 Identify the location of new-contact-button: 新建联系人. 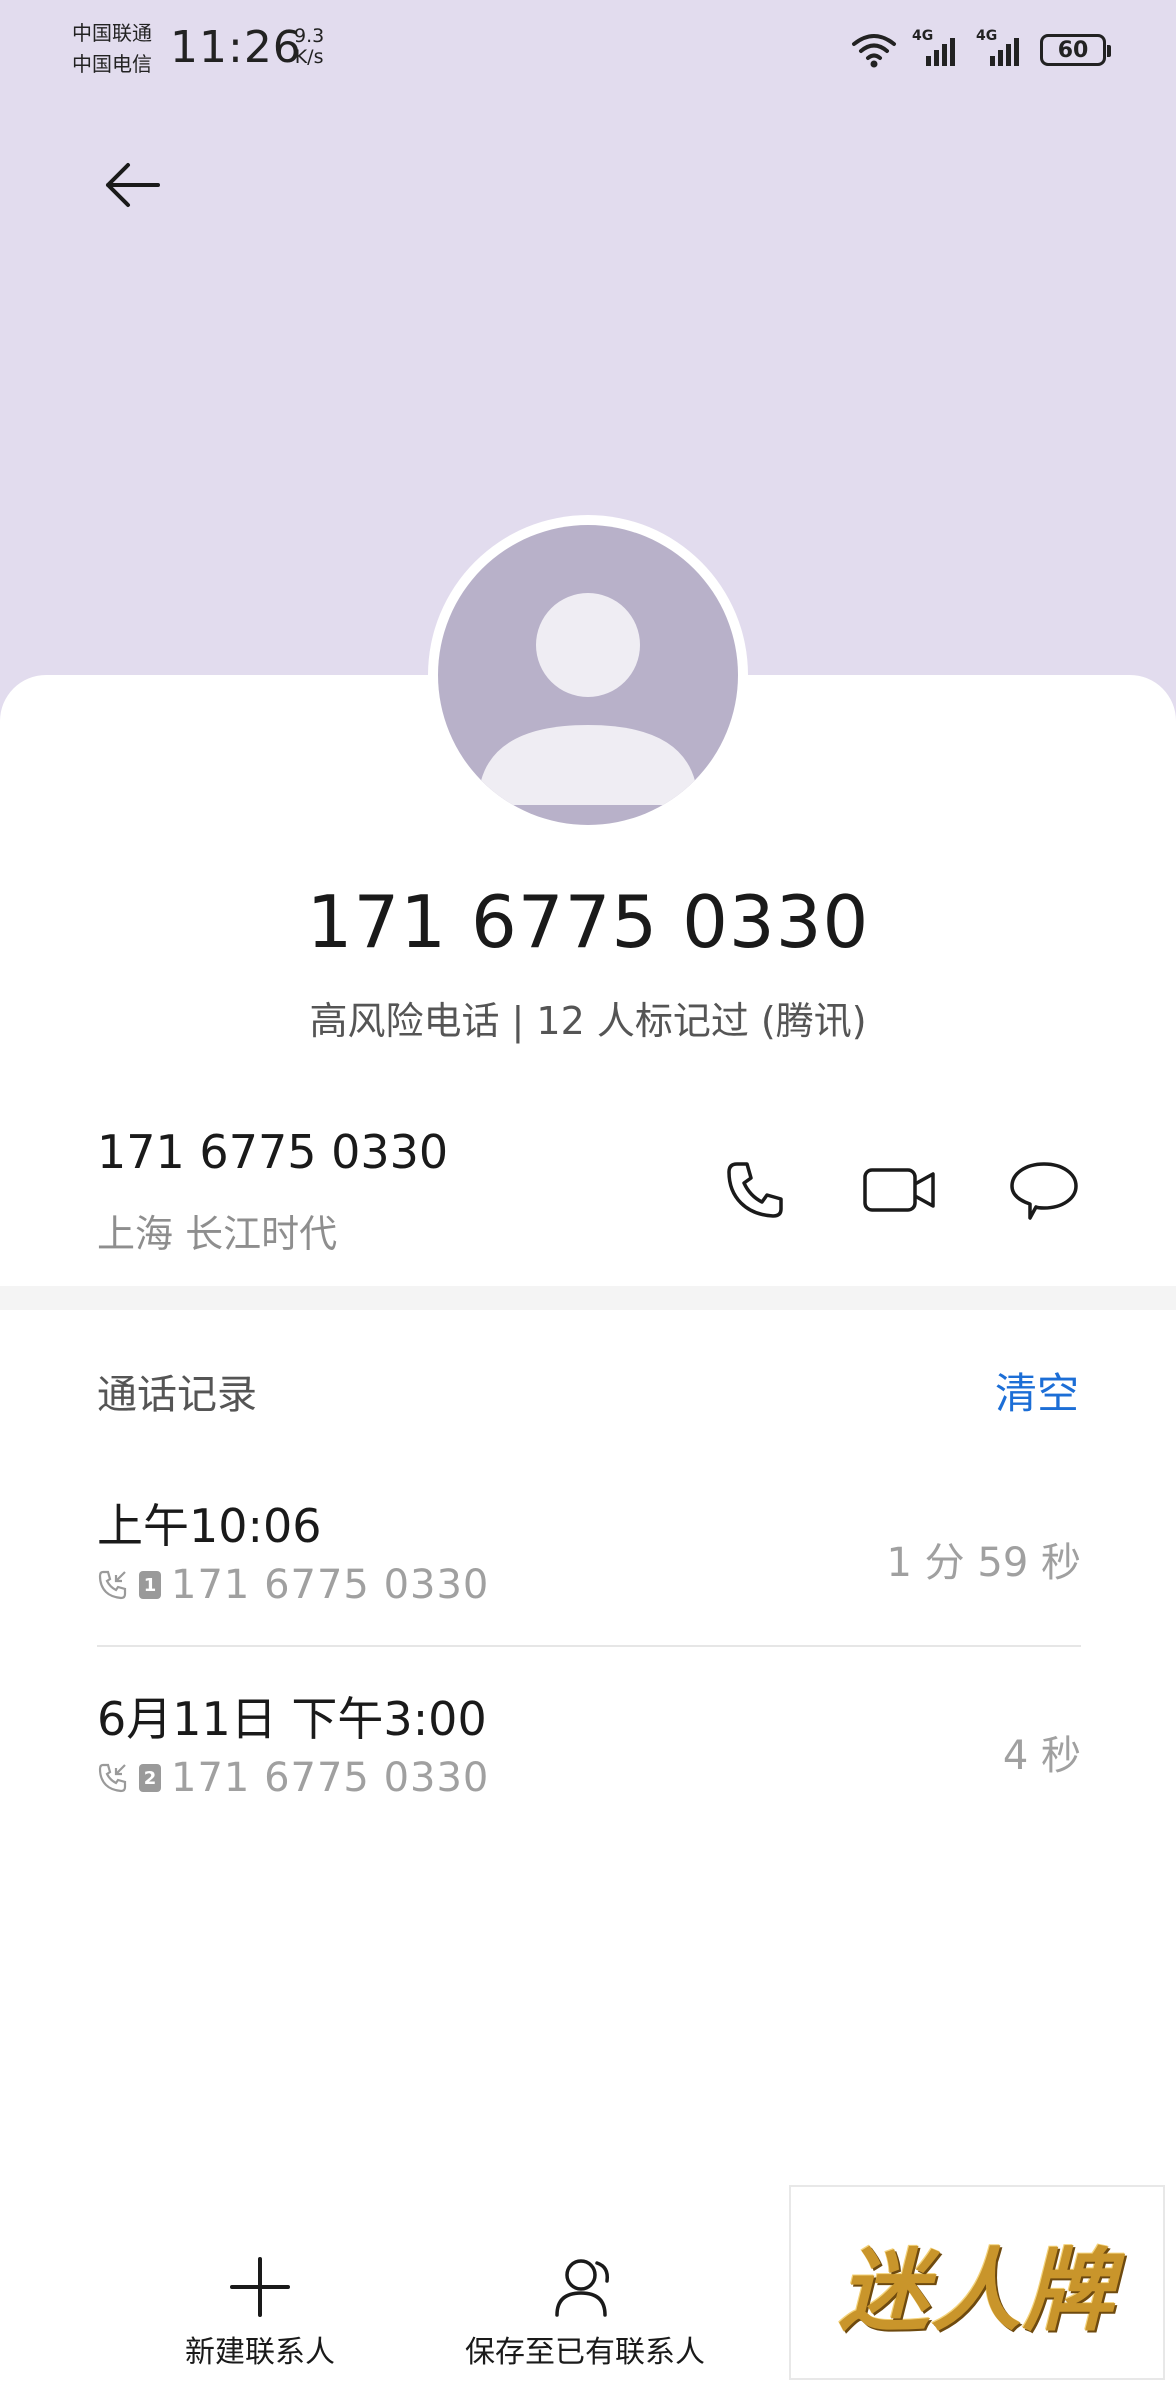
(260, 2313).